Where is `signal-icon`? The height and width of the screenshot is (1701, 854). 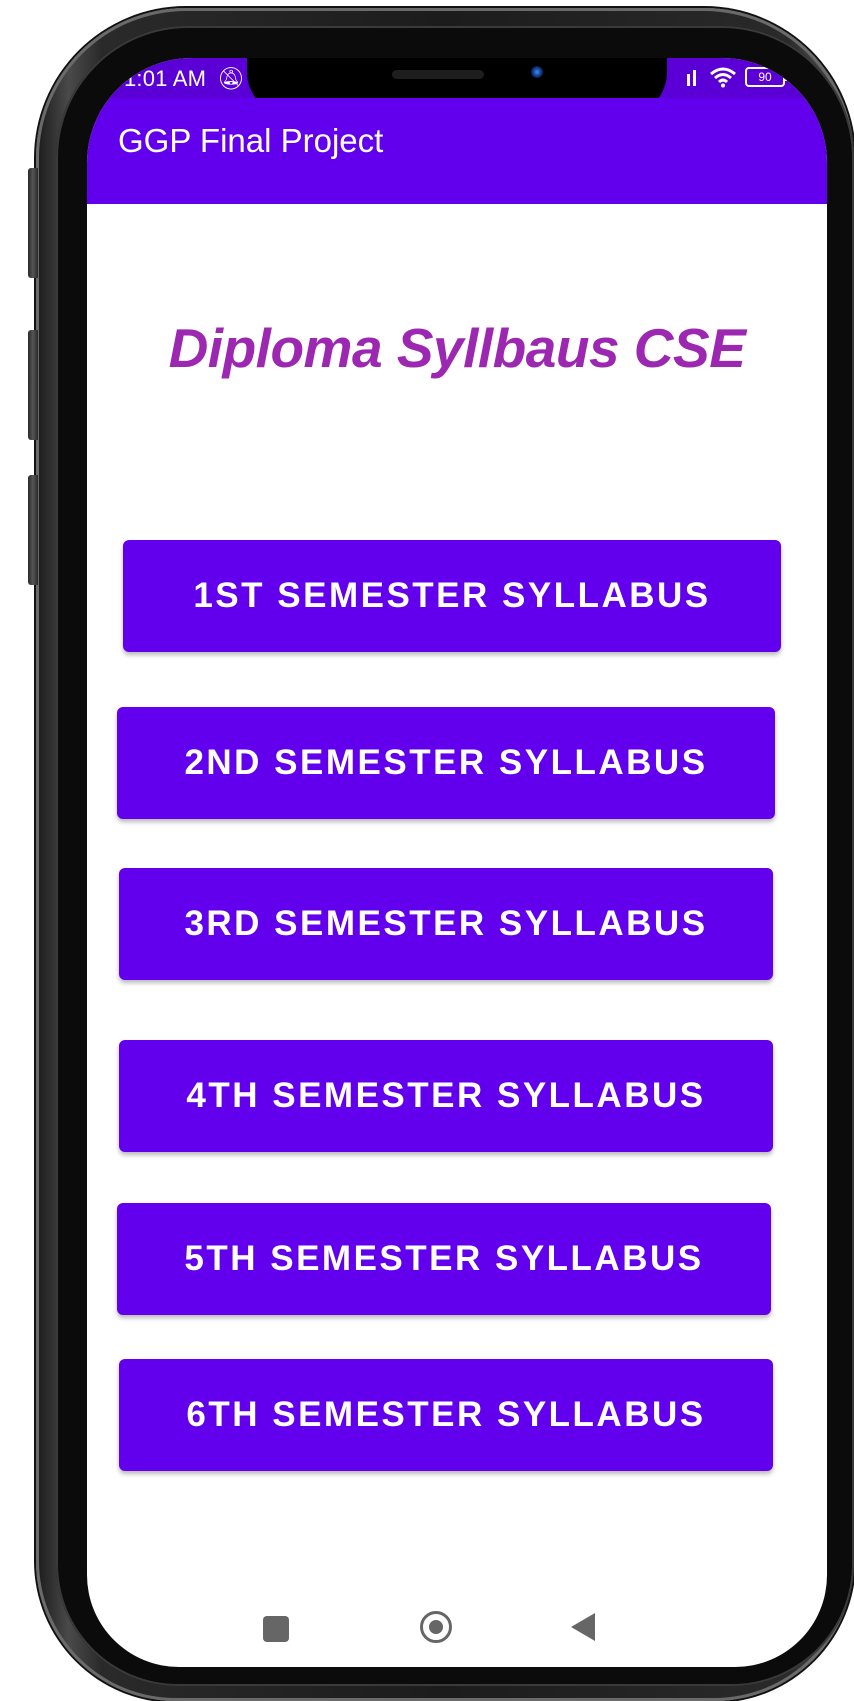
signal-icon is located at coordinates (691, 78).